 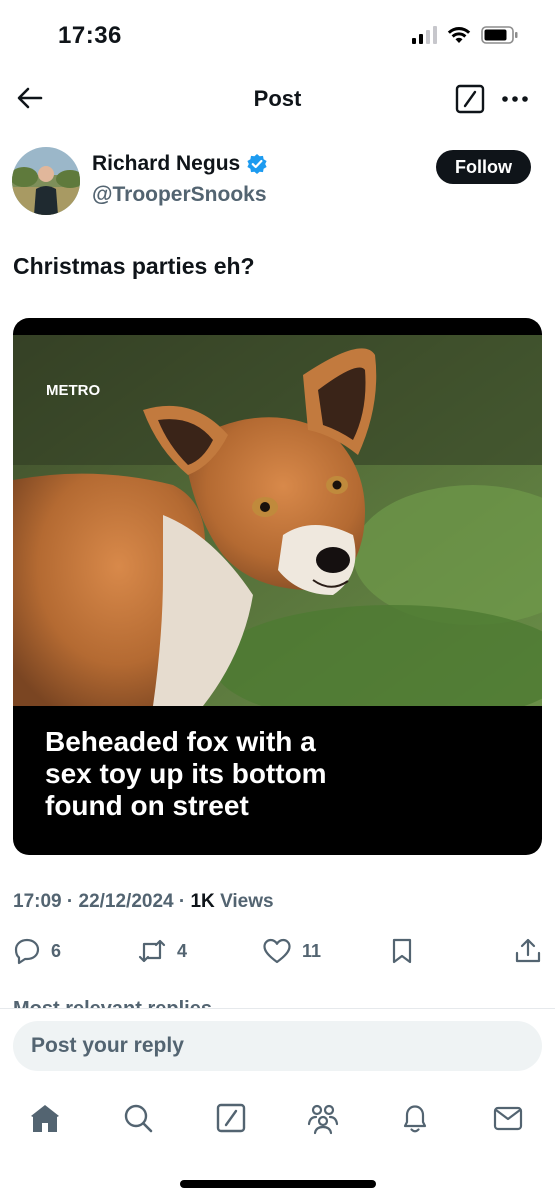 What do you see at coordinates (152, 951) in the screenshot?
I see `repost-icon` at bounding box center [152, 951].